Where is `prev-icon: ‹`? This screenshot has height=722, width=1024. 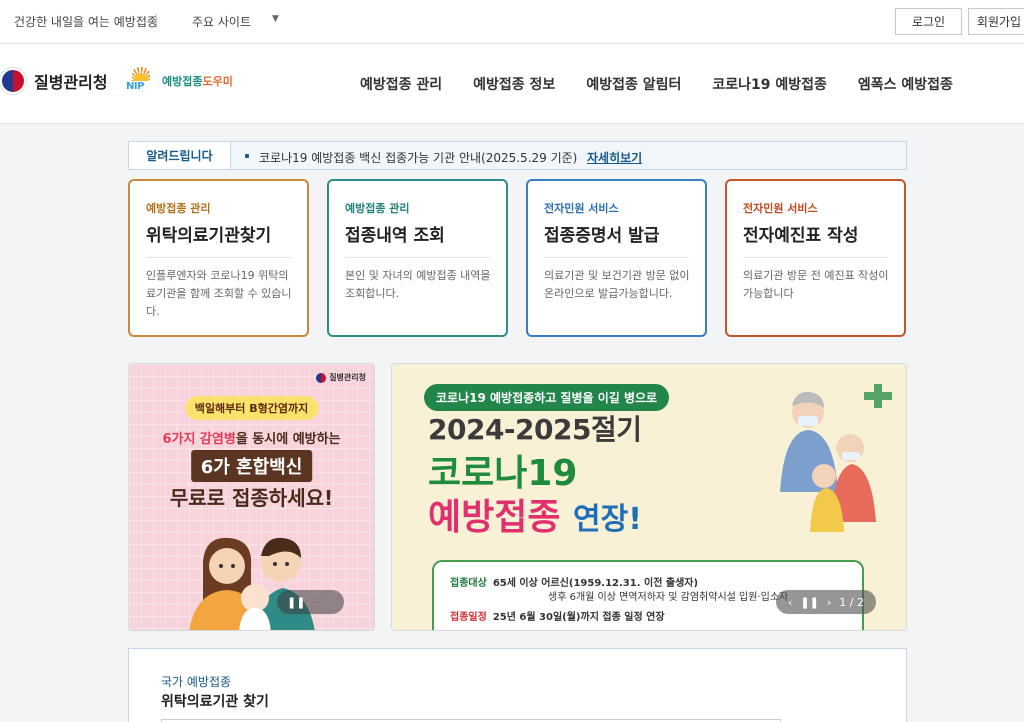 prev-icon: ‹ is located at coordinates (790, 602).